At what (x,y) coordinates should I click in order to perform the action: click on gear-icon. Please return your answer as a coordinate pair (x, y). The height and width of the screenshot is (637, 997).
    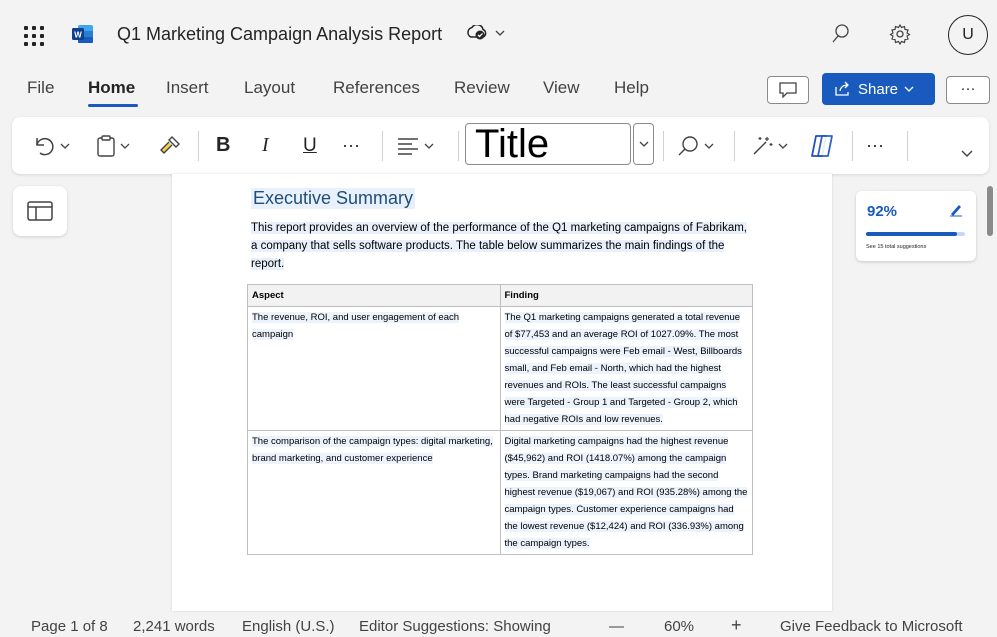
    Looking at the image, I should click on (900, 34).